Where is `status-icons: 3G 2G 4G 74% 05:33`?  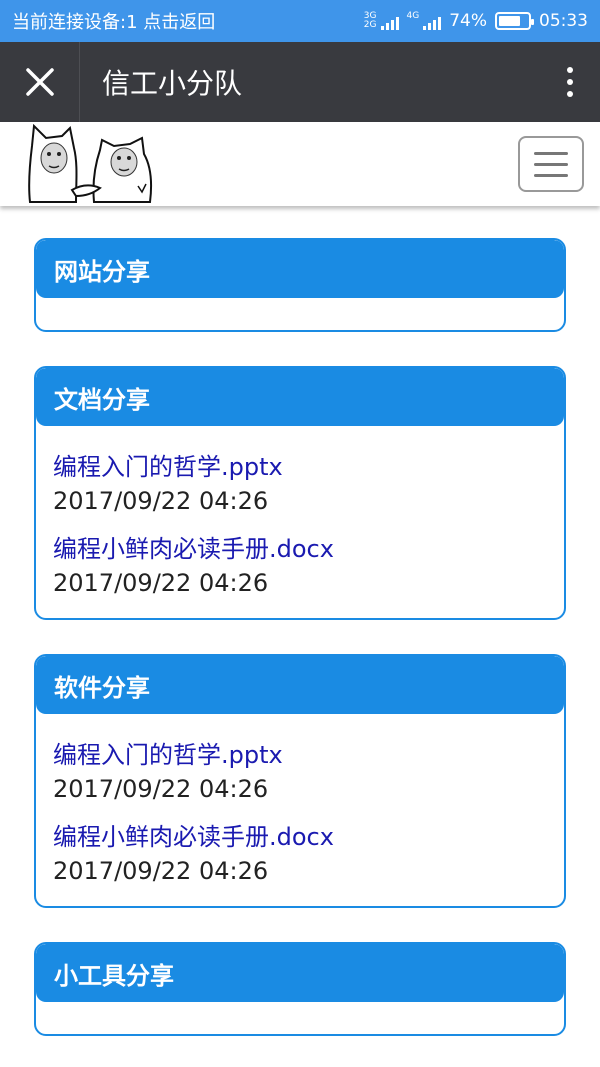 status-icons: 3G 2G 4G 74% 05:33 is located at coordinates (476, 21).